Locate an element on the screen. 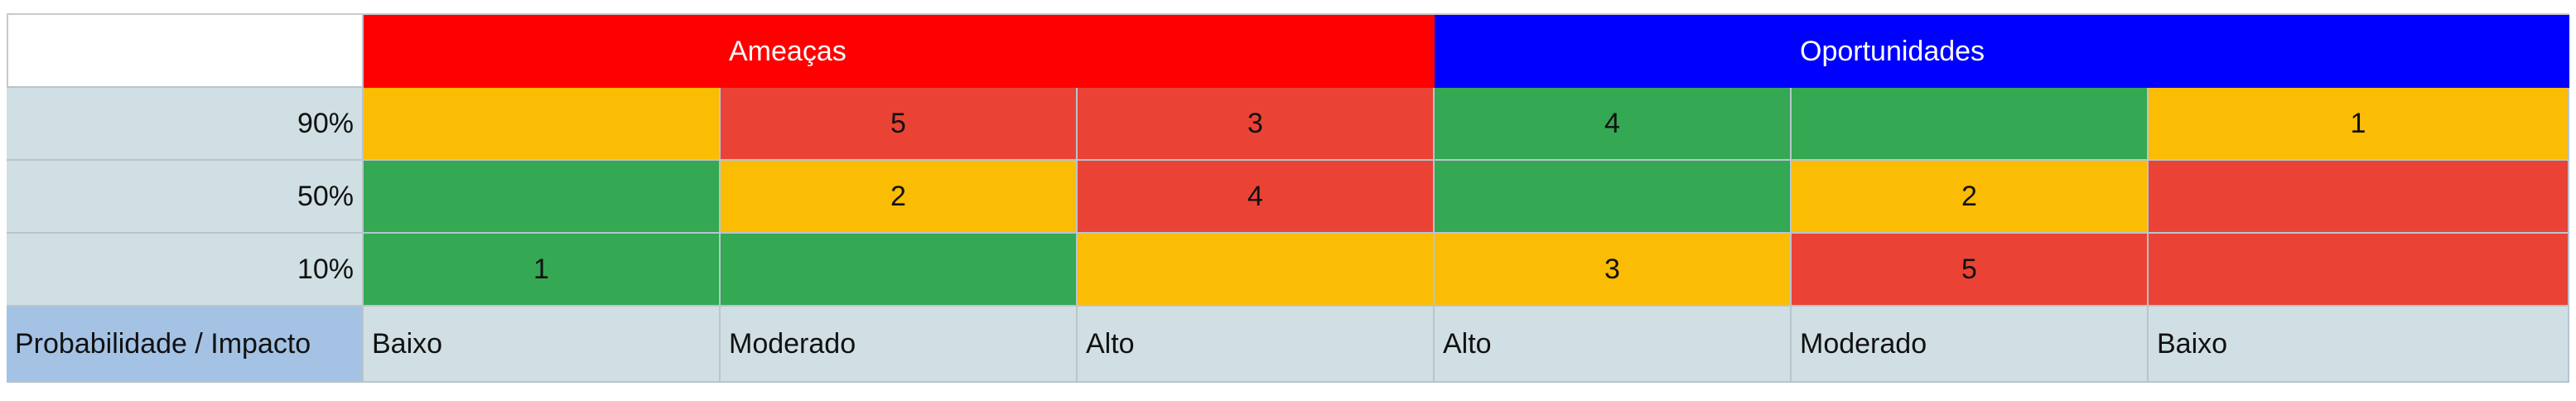  probability-label-50: 50% is located at coordinates (185, 197).